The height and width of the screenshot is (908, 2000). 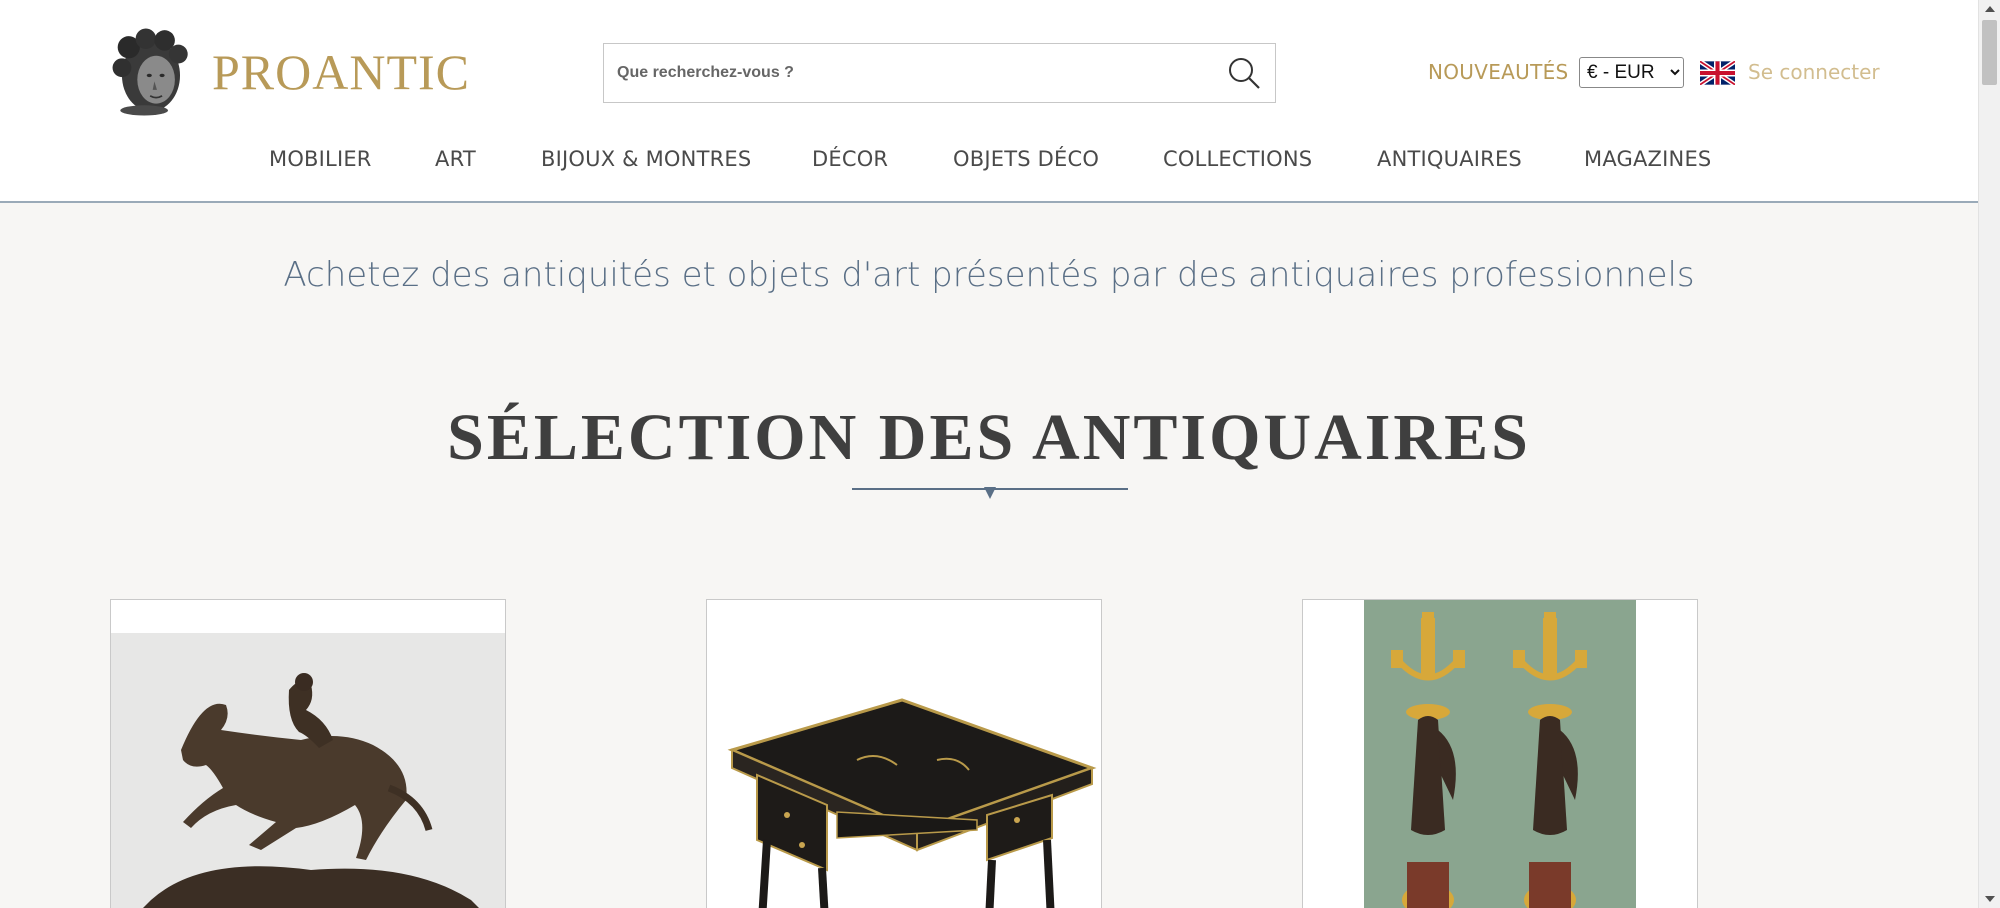 I want to click on product-image-bronze-rider, so click(x=308, y=770).